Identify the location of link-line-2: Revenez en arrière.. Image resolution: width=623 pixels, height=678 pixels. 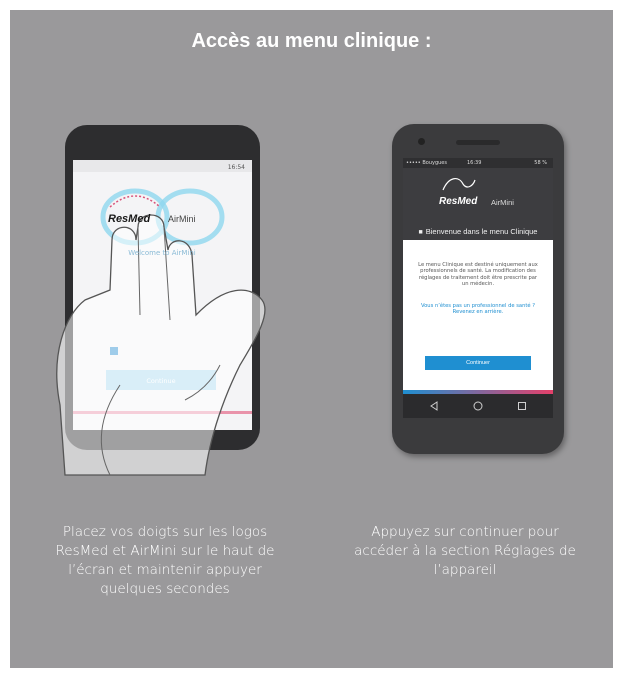
(478, 312).